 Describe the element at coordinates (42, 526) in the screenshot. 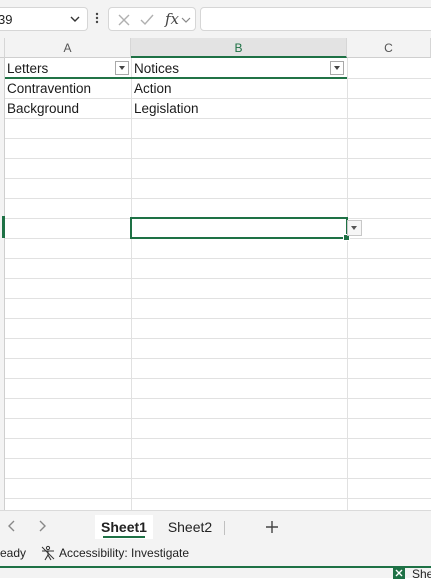

I see `chevron-right-icon` at that location.